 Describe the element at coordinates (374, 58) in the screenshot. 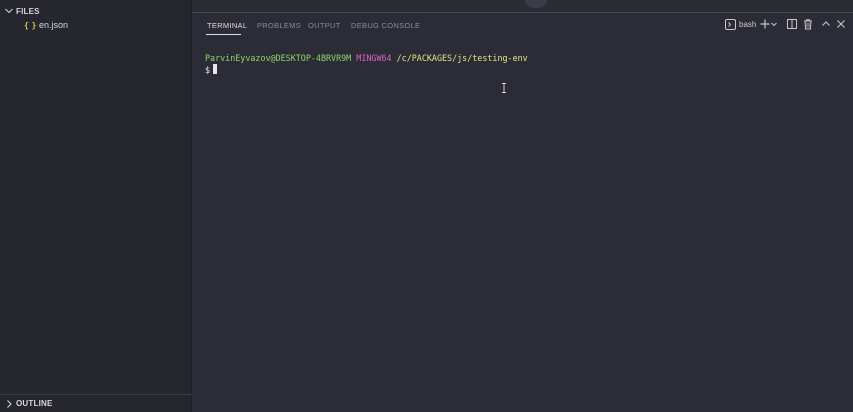

I see `terminal-system: MINGW64` at that location.